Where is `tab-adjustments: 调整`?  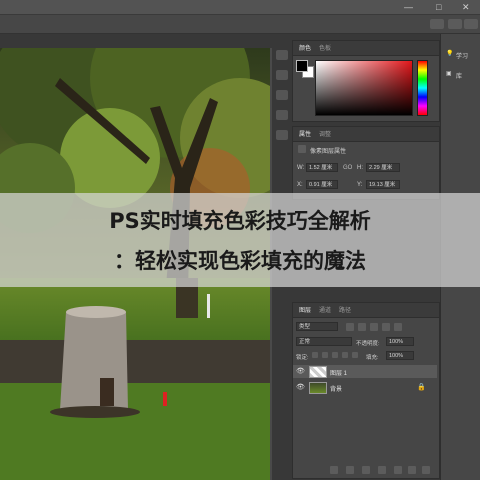
tab-adjustments: 调整 is located at coordinates (325, 133).